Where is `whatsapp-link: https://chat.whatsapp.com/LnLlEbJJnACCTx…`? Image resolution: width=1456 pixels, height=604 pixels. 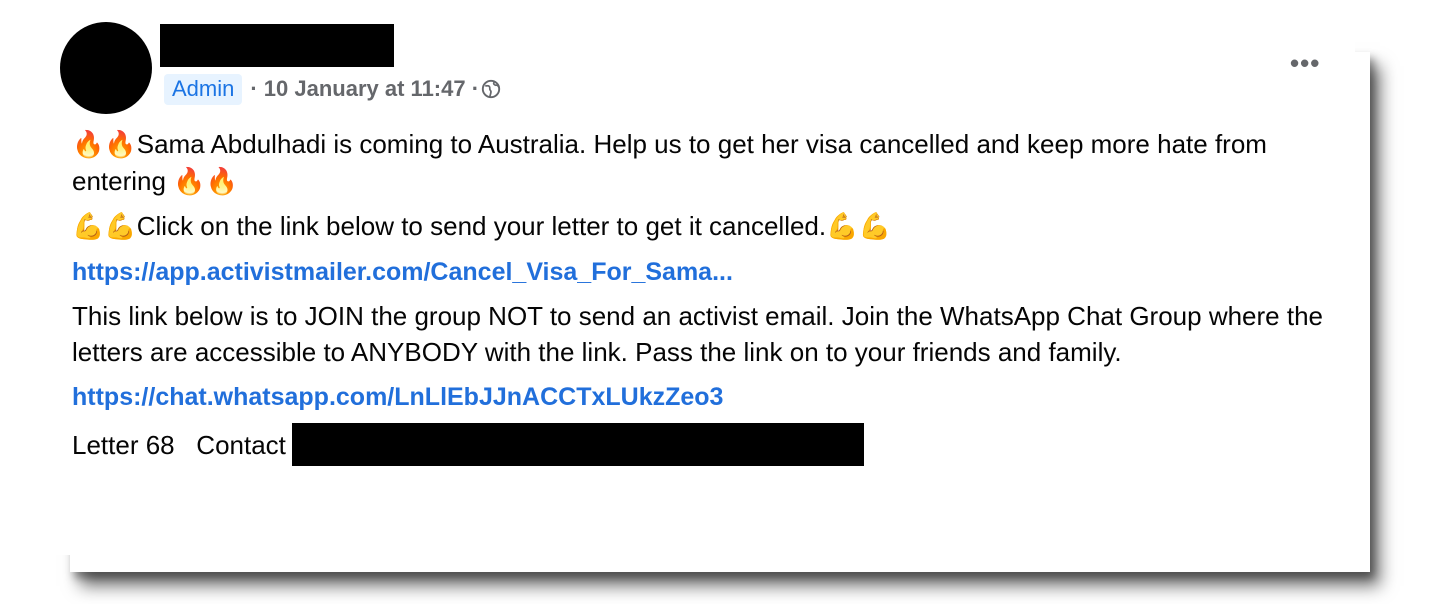
whatsapp-link: https://chat.whatsapp.com/LnLlEbJJnACCTx… is located at coordinates (397, 397).